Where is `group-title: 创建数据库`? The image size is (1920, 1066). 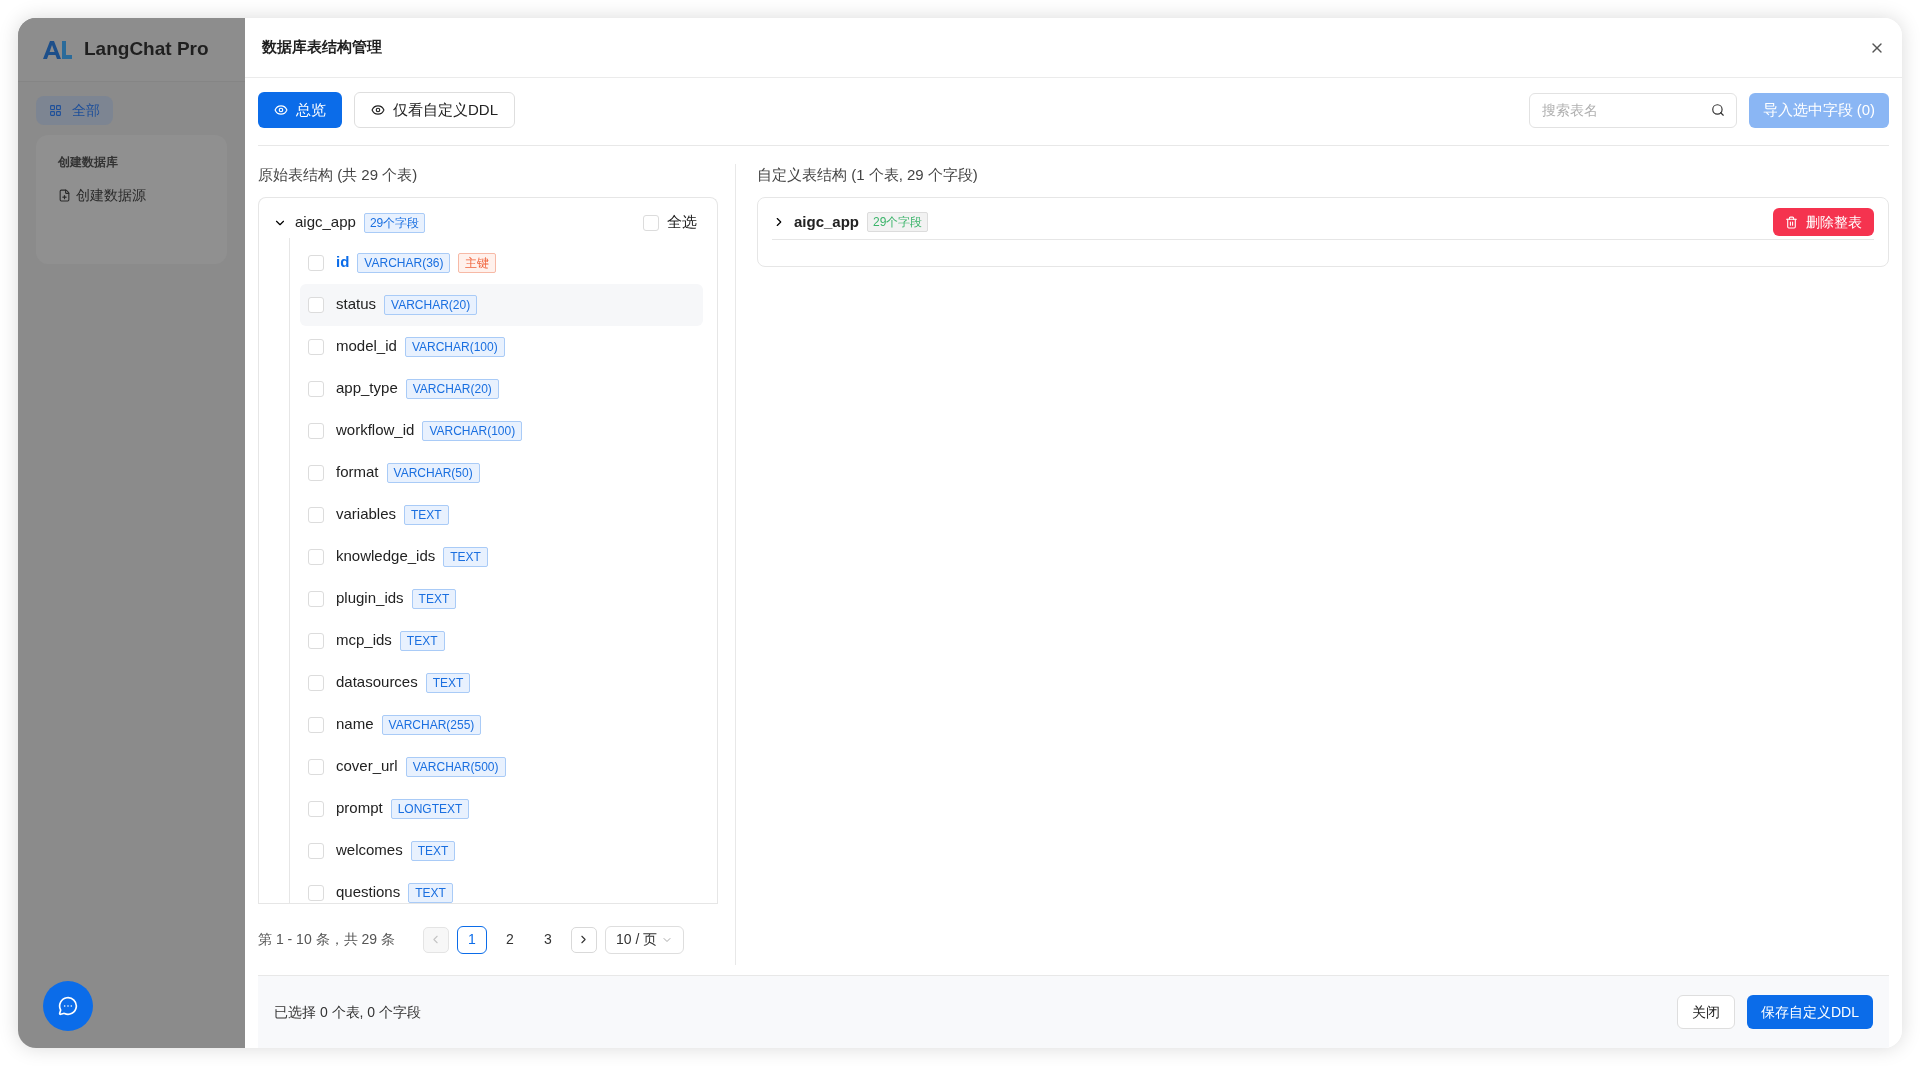 group-title: 创建数据库 is located at coordinates (88, 162).